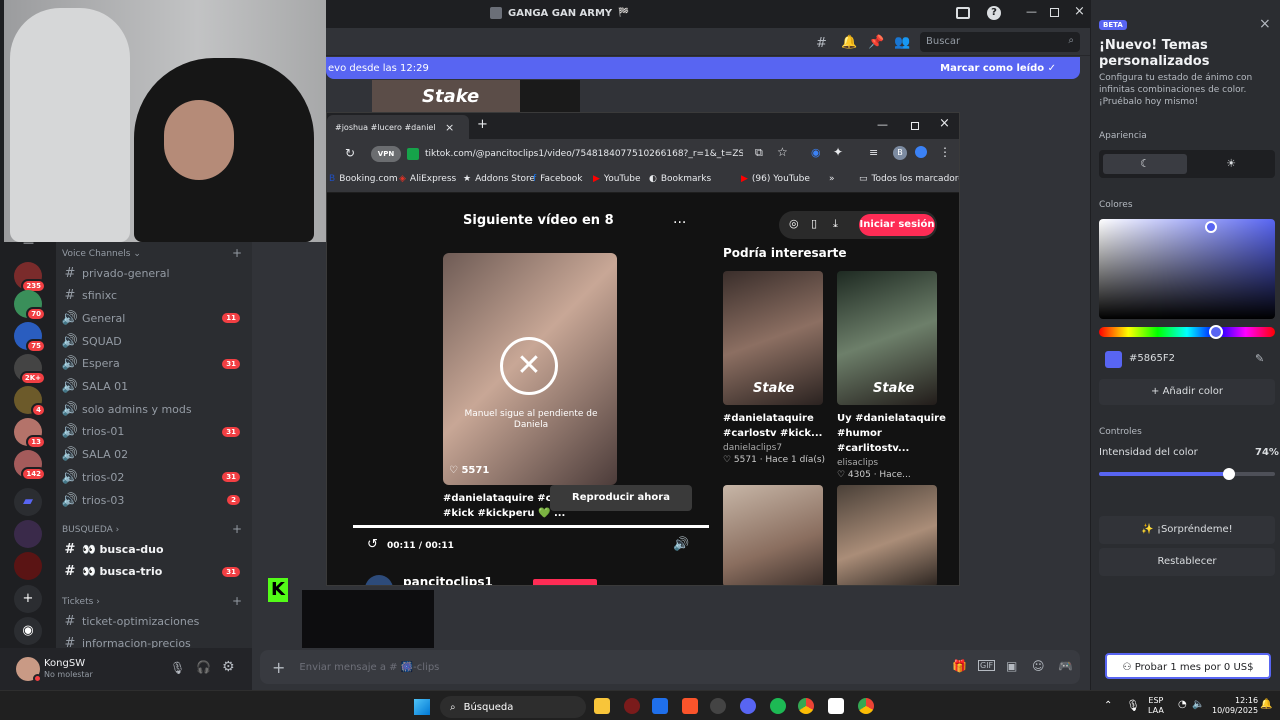 The width and height of the screenshot is (1280, 720). Describe the element at coordinates (81, 602) in the screenshot. I see `category-tickets: Tickets ›` at that location.